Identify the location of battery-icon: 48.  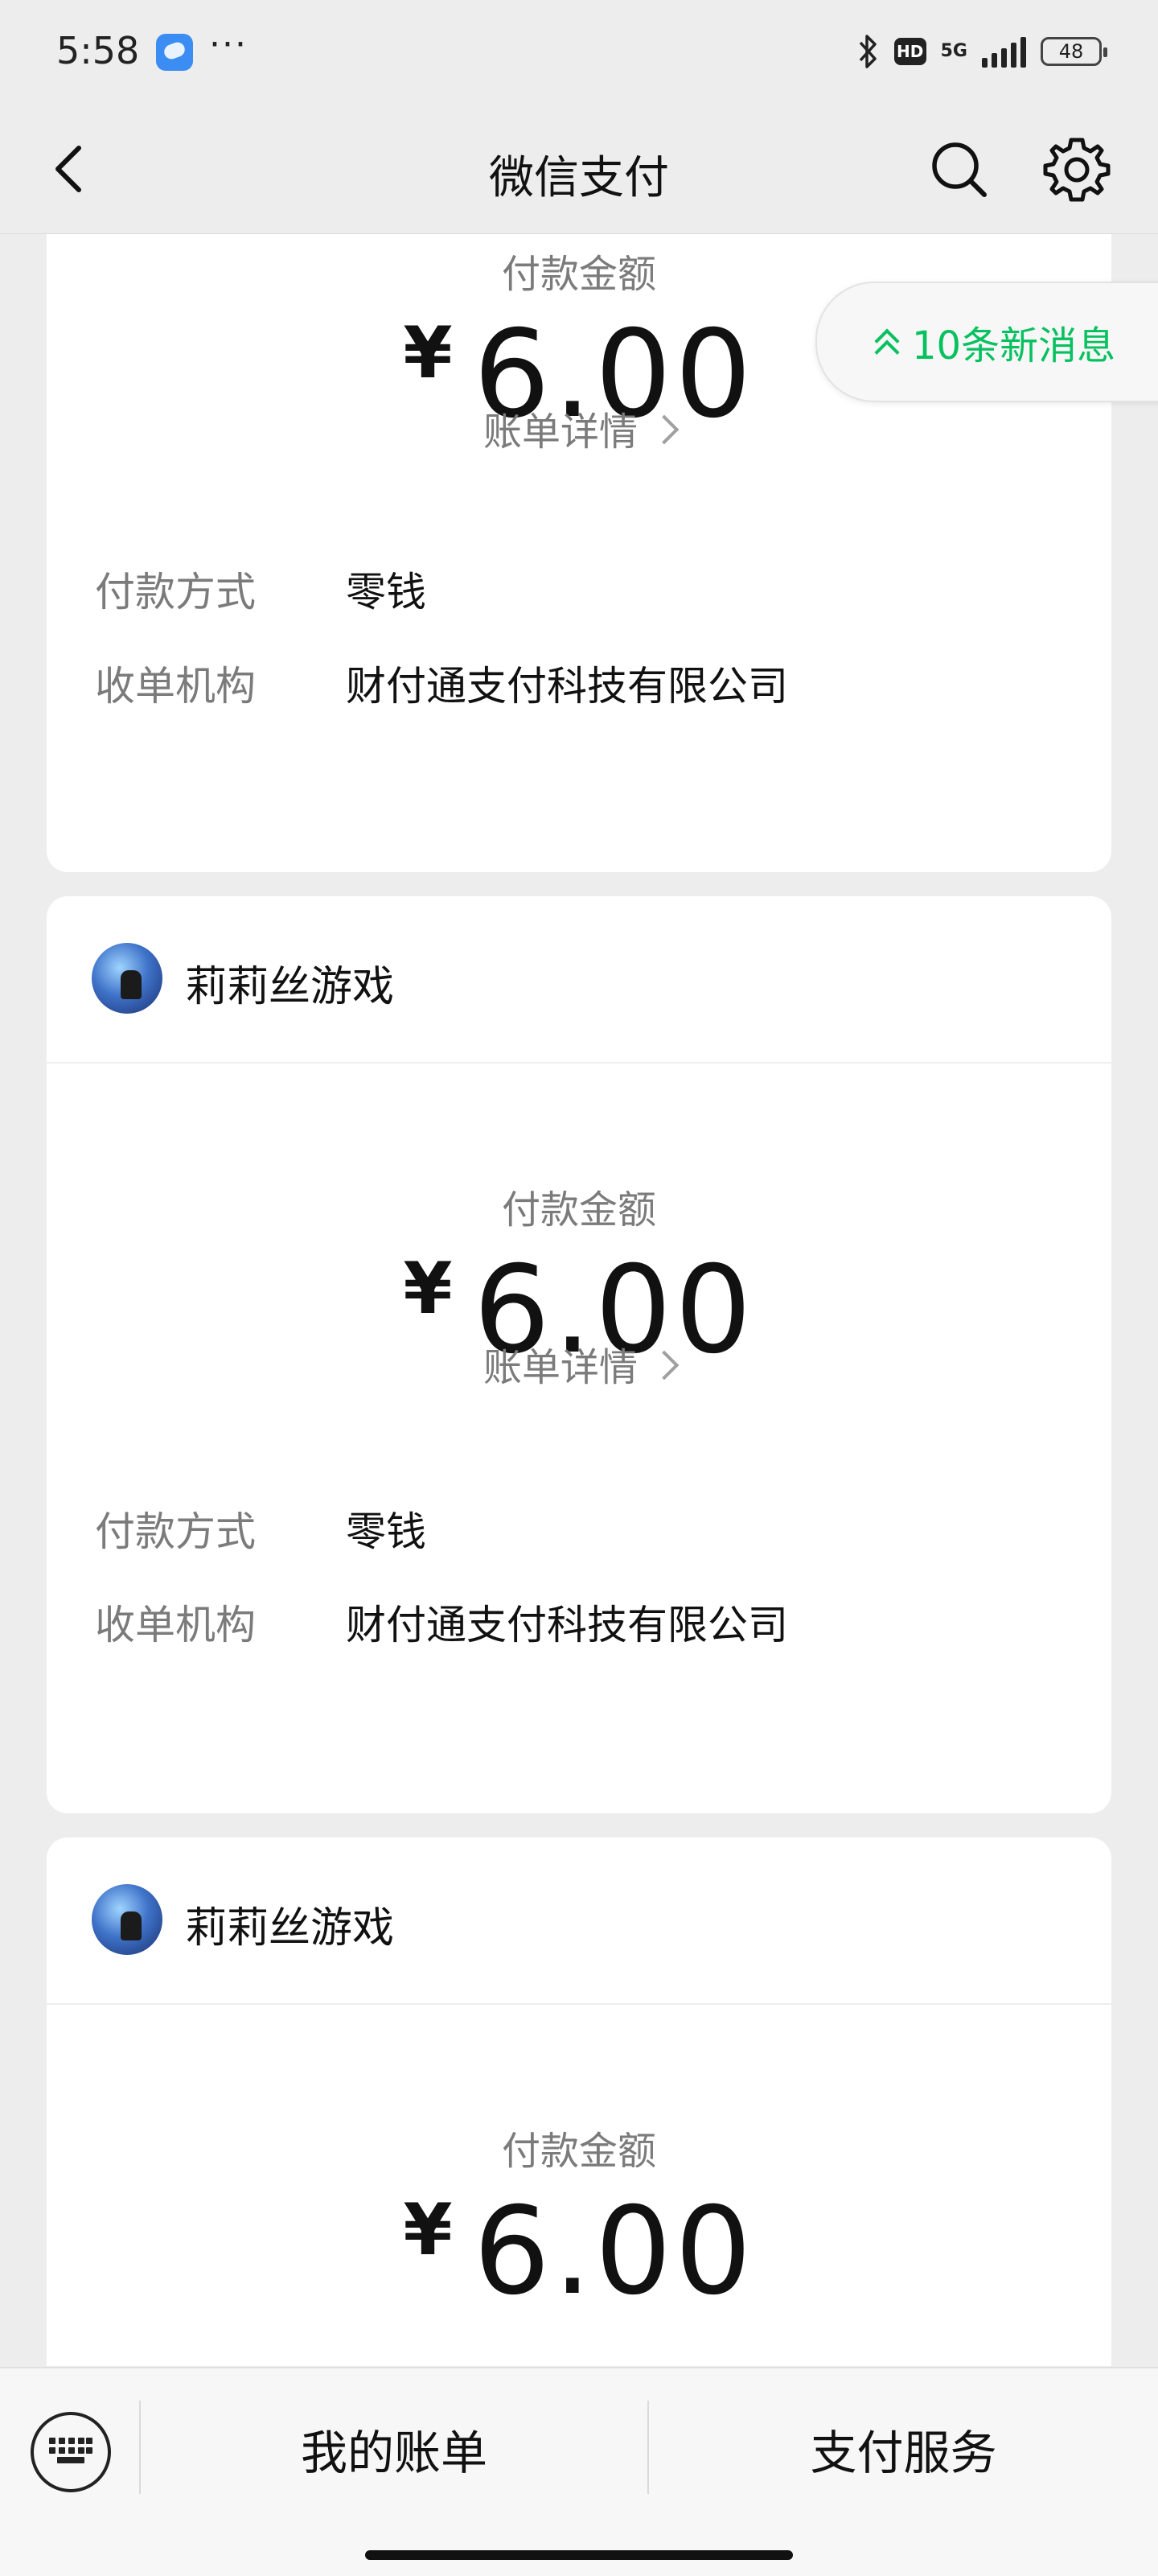
(1074, 51).